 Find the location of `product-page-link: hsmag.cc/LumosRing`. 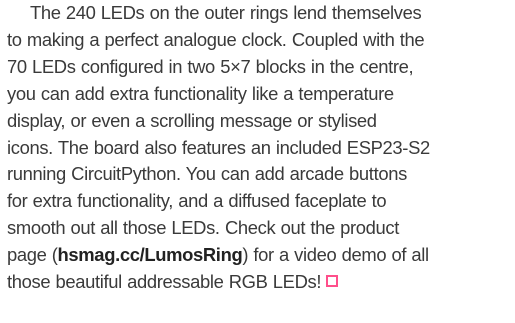

product-page-link: hsmag.cc/LumosRing is located at coordinates (150, 254).